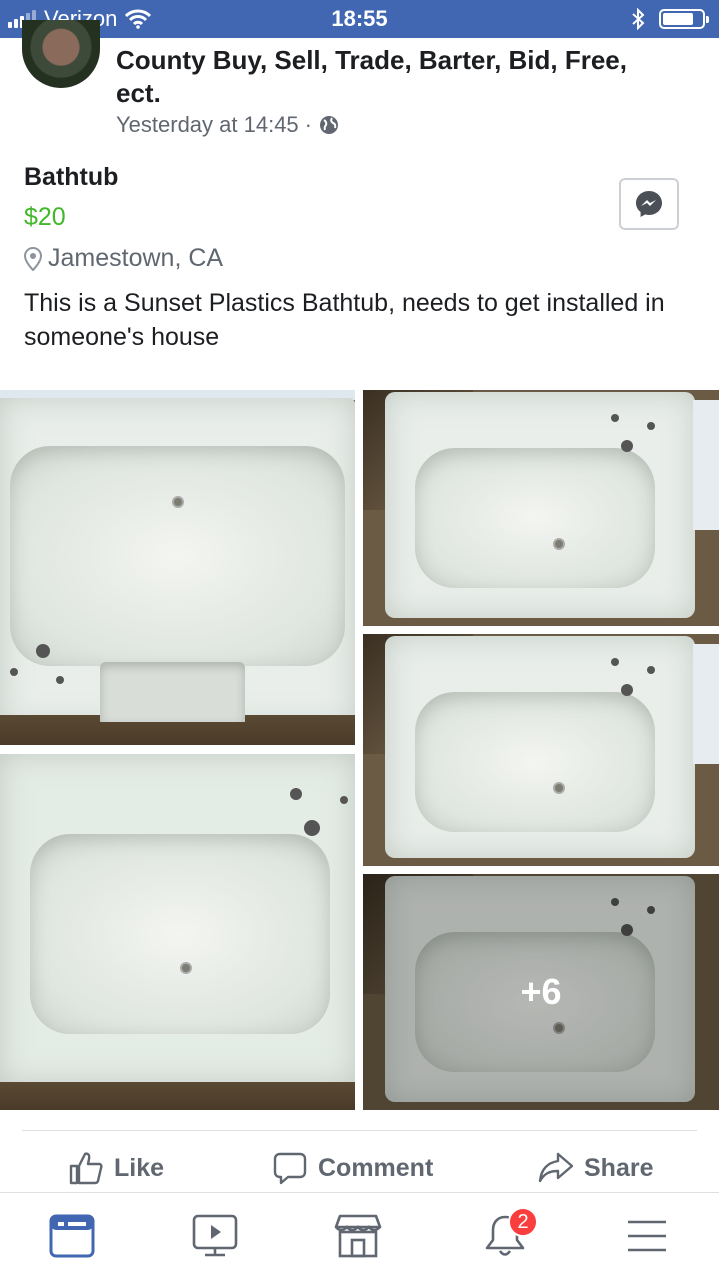 This screenshot has width=719, height=1279. I want to click on messenger-button, so click(649, 204).